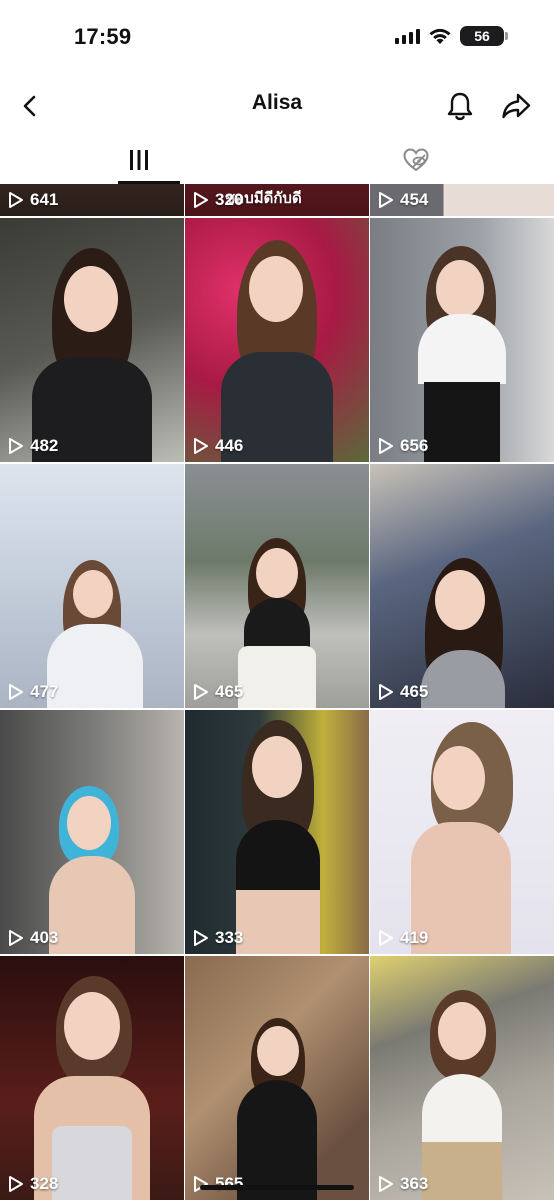 Image resolution: width=554 pixels, height=1200 pixels. I want to click on video-tile: 482, so click(92, 340).